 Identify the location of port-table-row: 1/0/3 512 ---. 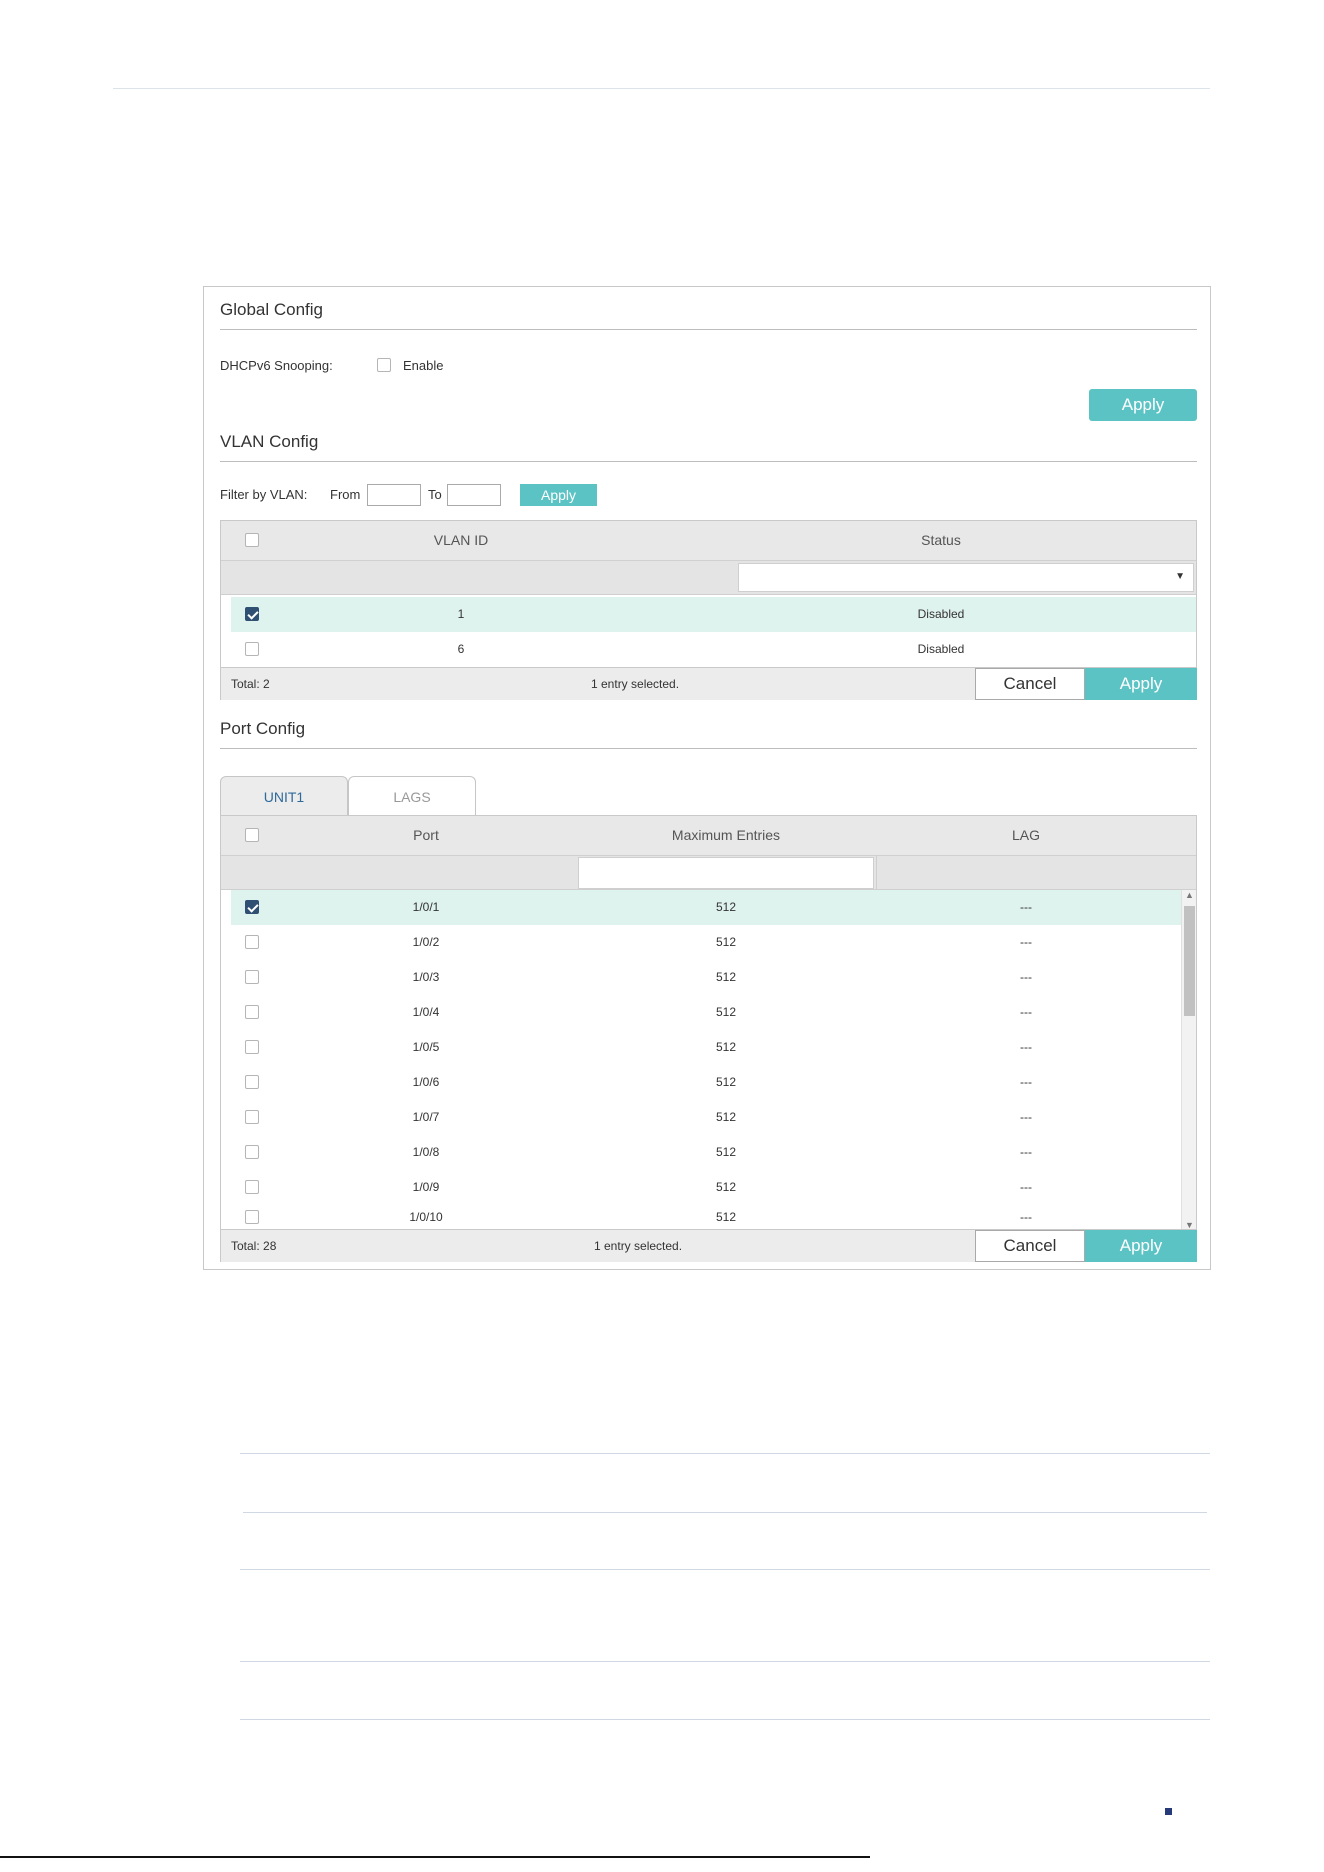
(706, 977).